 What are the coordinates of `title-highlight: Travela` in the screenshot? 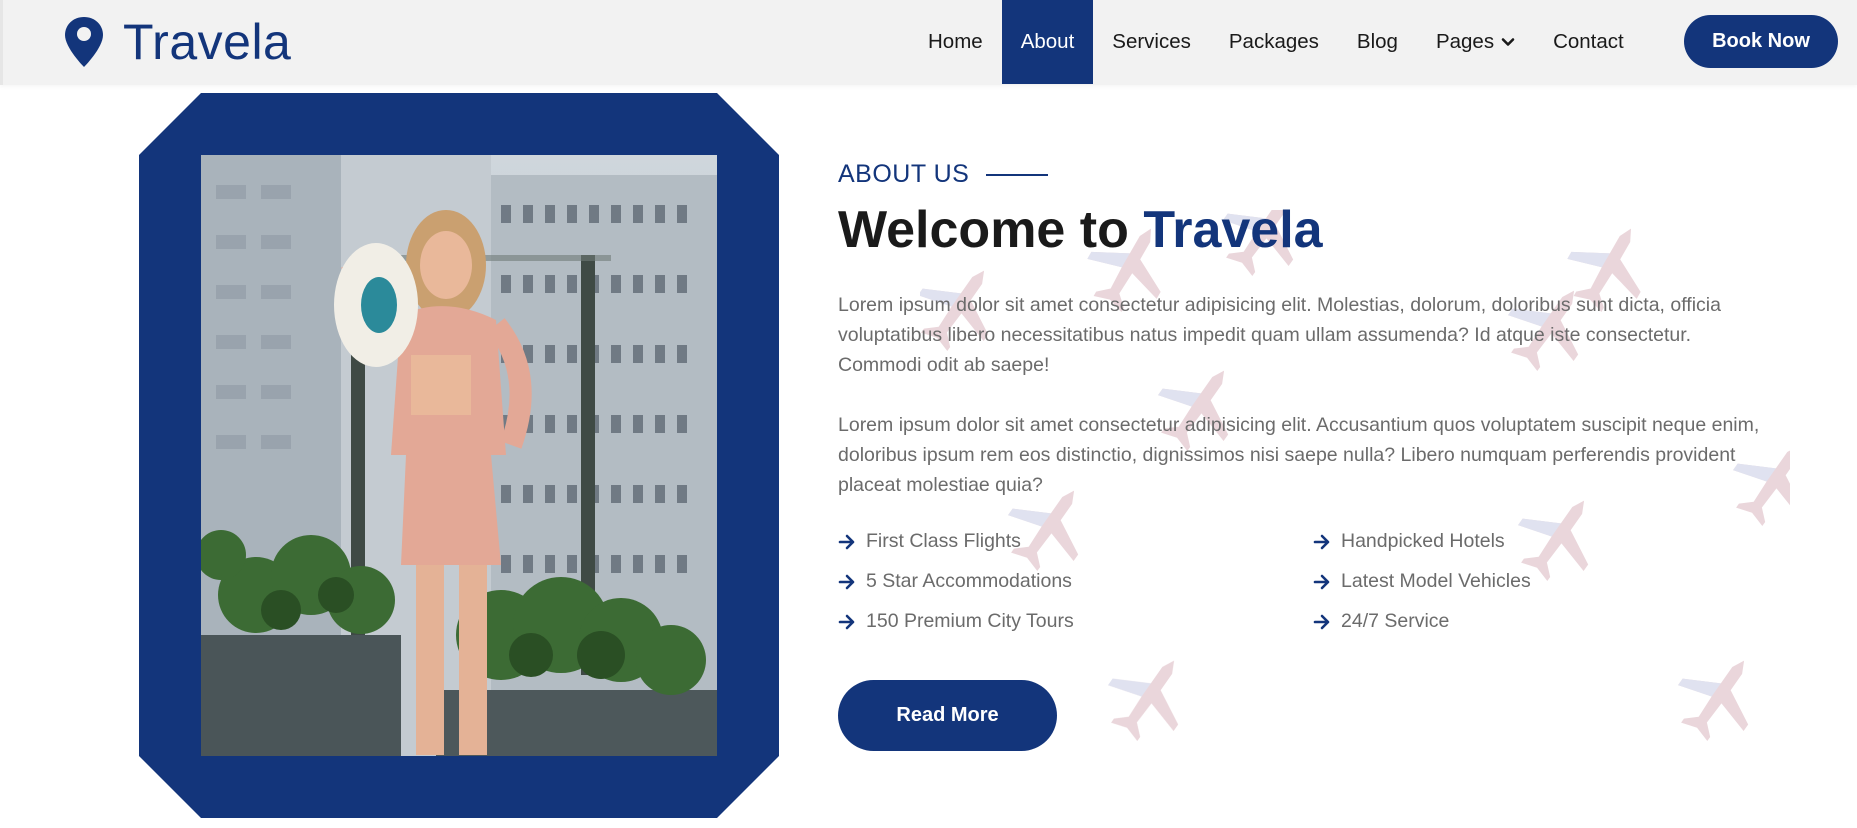 It's located at (1233, 230).